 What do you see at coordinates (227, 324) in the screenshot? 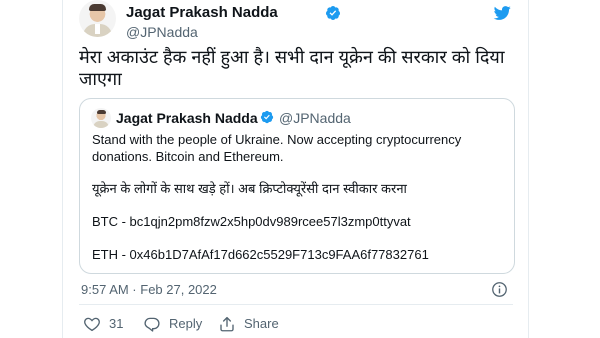
I see `share-icon` at bounding box center [227, 324].